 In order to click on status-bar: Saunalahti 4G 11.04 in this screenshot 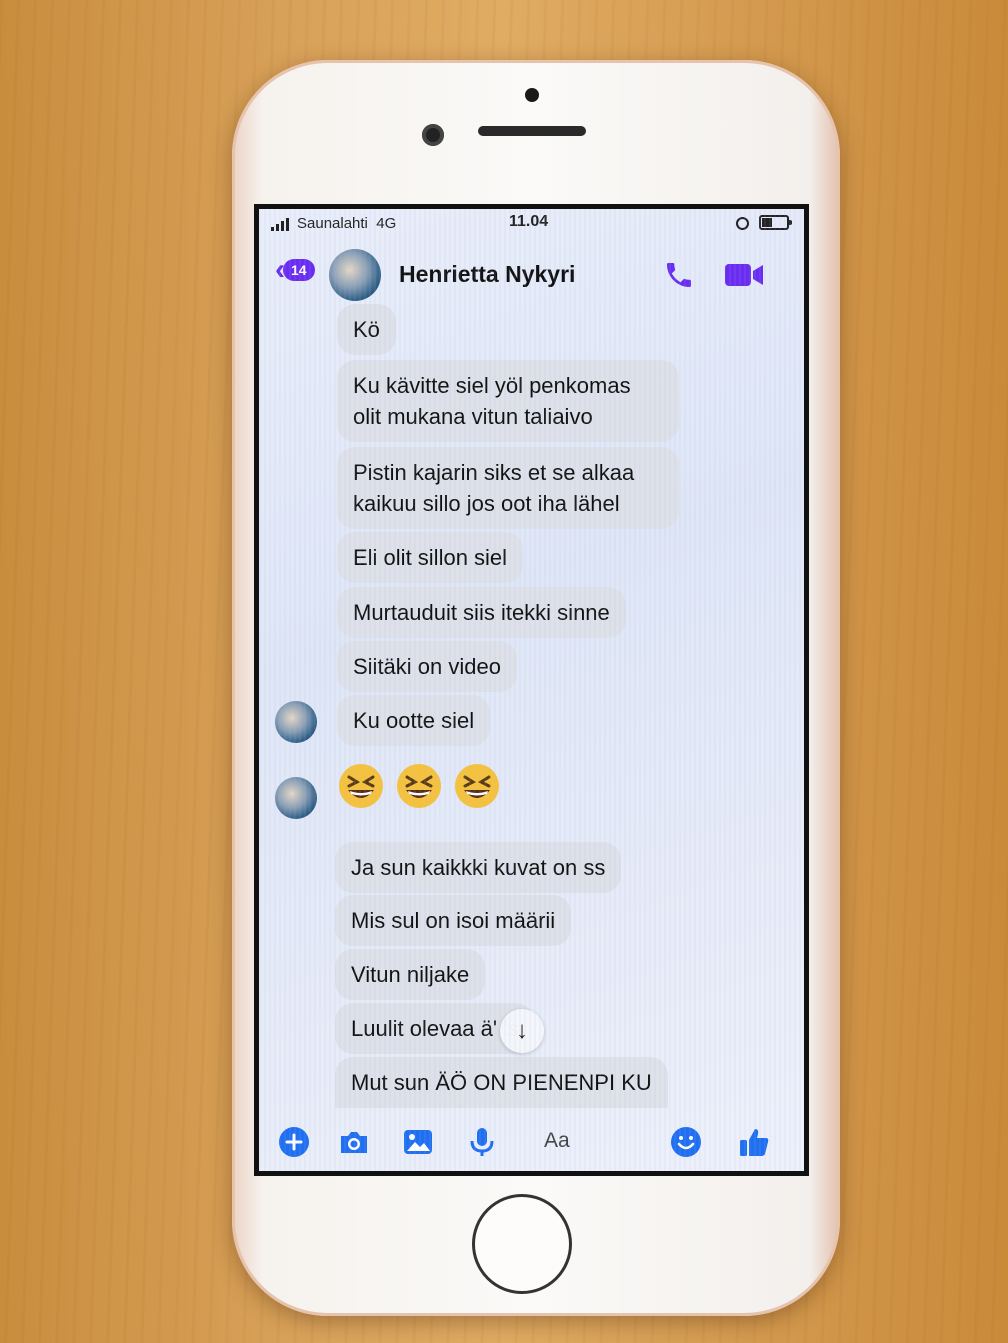, I will do `click(531, 223)`.